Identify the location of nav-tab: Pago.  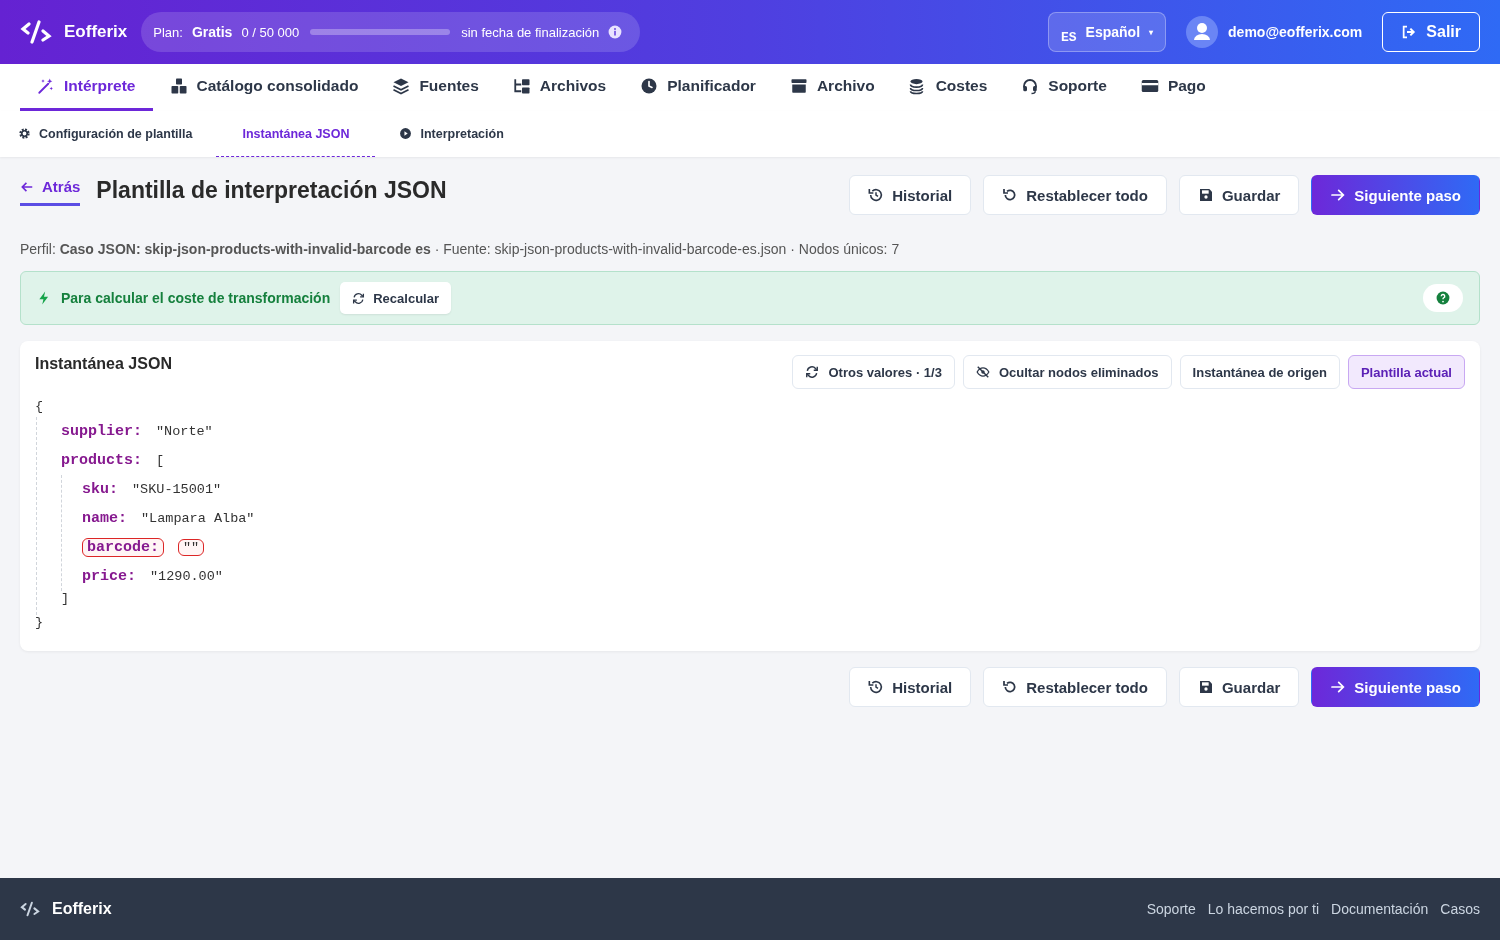
(1173, 87).